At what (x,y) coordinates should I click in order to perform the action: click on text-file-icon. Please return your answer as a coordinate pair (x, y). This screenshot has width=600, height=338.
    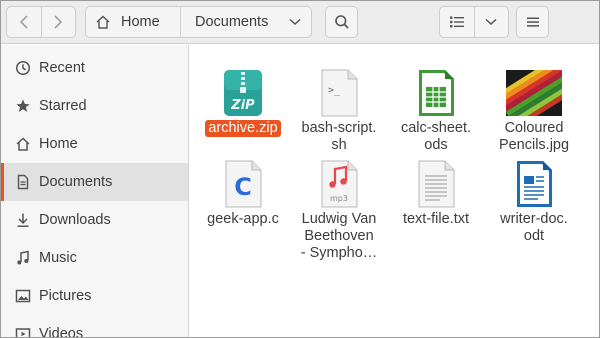
    Looking at the image, I should click on (436, 184).